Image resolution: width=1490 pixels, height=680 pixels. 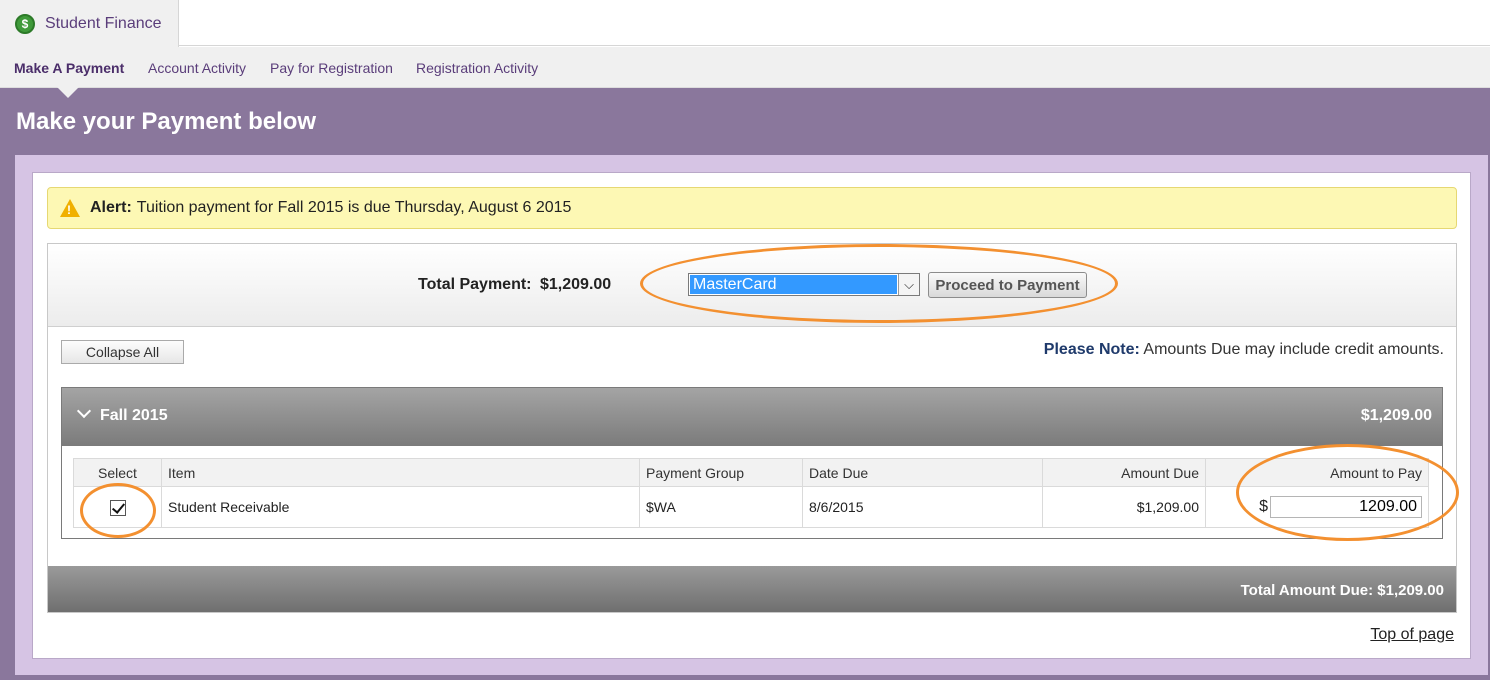 What do you see at coordinates (721, 472) in the screenshot?
I see `col-payment-group: Payment Group` at bounding box center [721, 472].